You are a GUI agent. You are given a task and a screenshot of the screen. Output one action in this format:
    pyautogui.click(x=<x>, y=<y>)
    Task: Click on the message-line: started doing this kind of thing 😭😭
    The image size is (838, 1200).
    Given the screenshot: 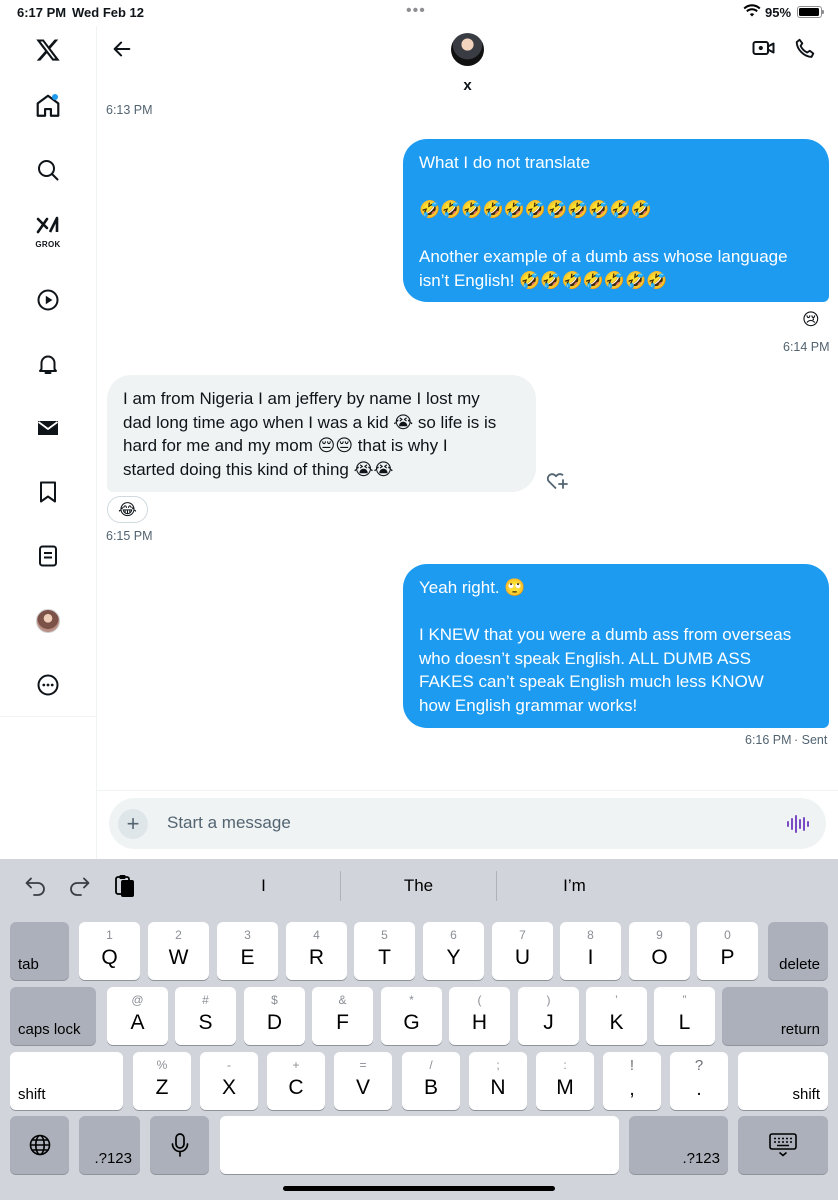 What is the action you would take?
    pyautogui.click(x=258, y=469)
    